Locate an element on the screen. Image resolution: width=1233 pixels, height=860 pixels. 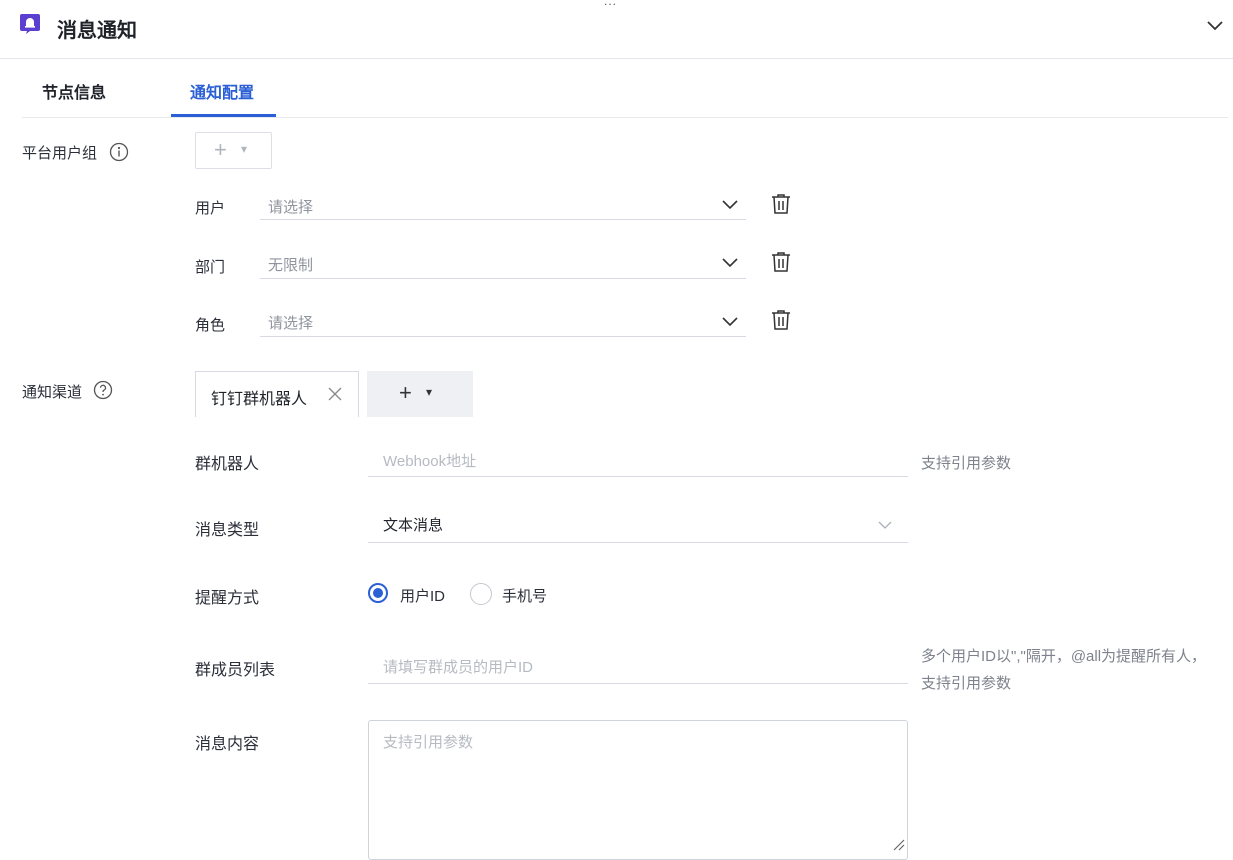
members-input: 请填写群成员的用户ID is located at coordinates (458, 666).